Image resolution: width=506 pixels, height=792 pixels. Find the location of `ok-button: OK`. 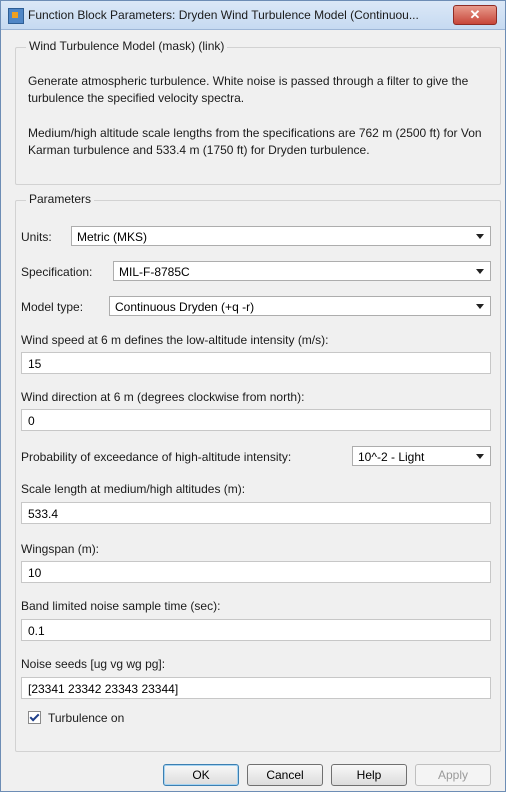

ok-button: OK is located at coordinates (201, 775).